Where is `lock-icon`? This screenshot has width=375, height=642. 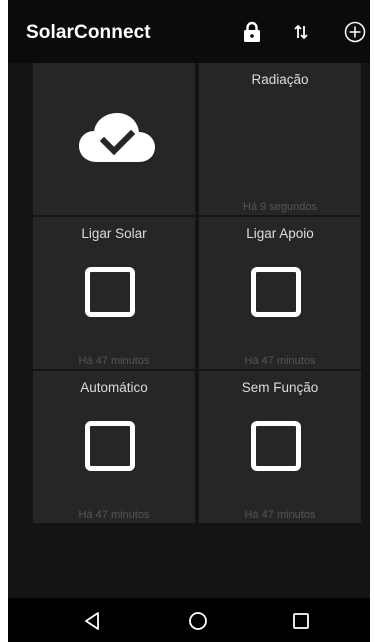
lock-icon is located at coordinates (252, 32).